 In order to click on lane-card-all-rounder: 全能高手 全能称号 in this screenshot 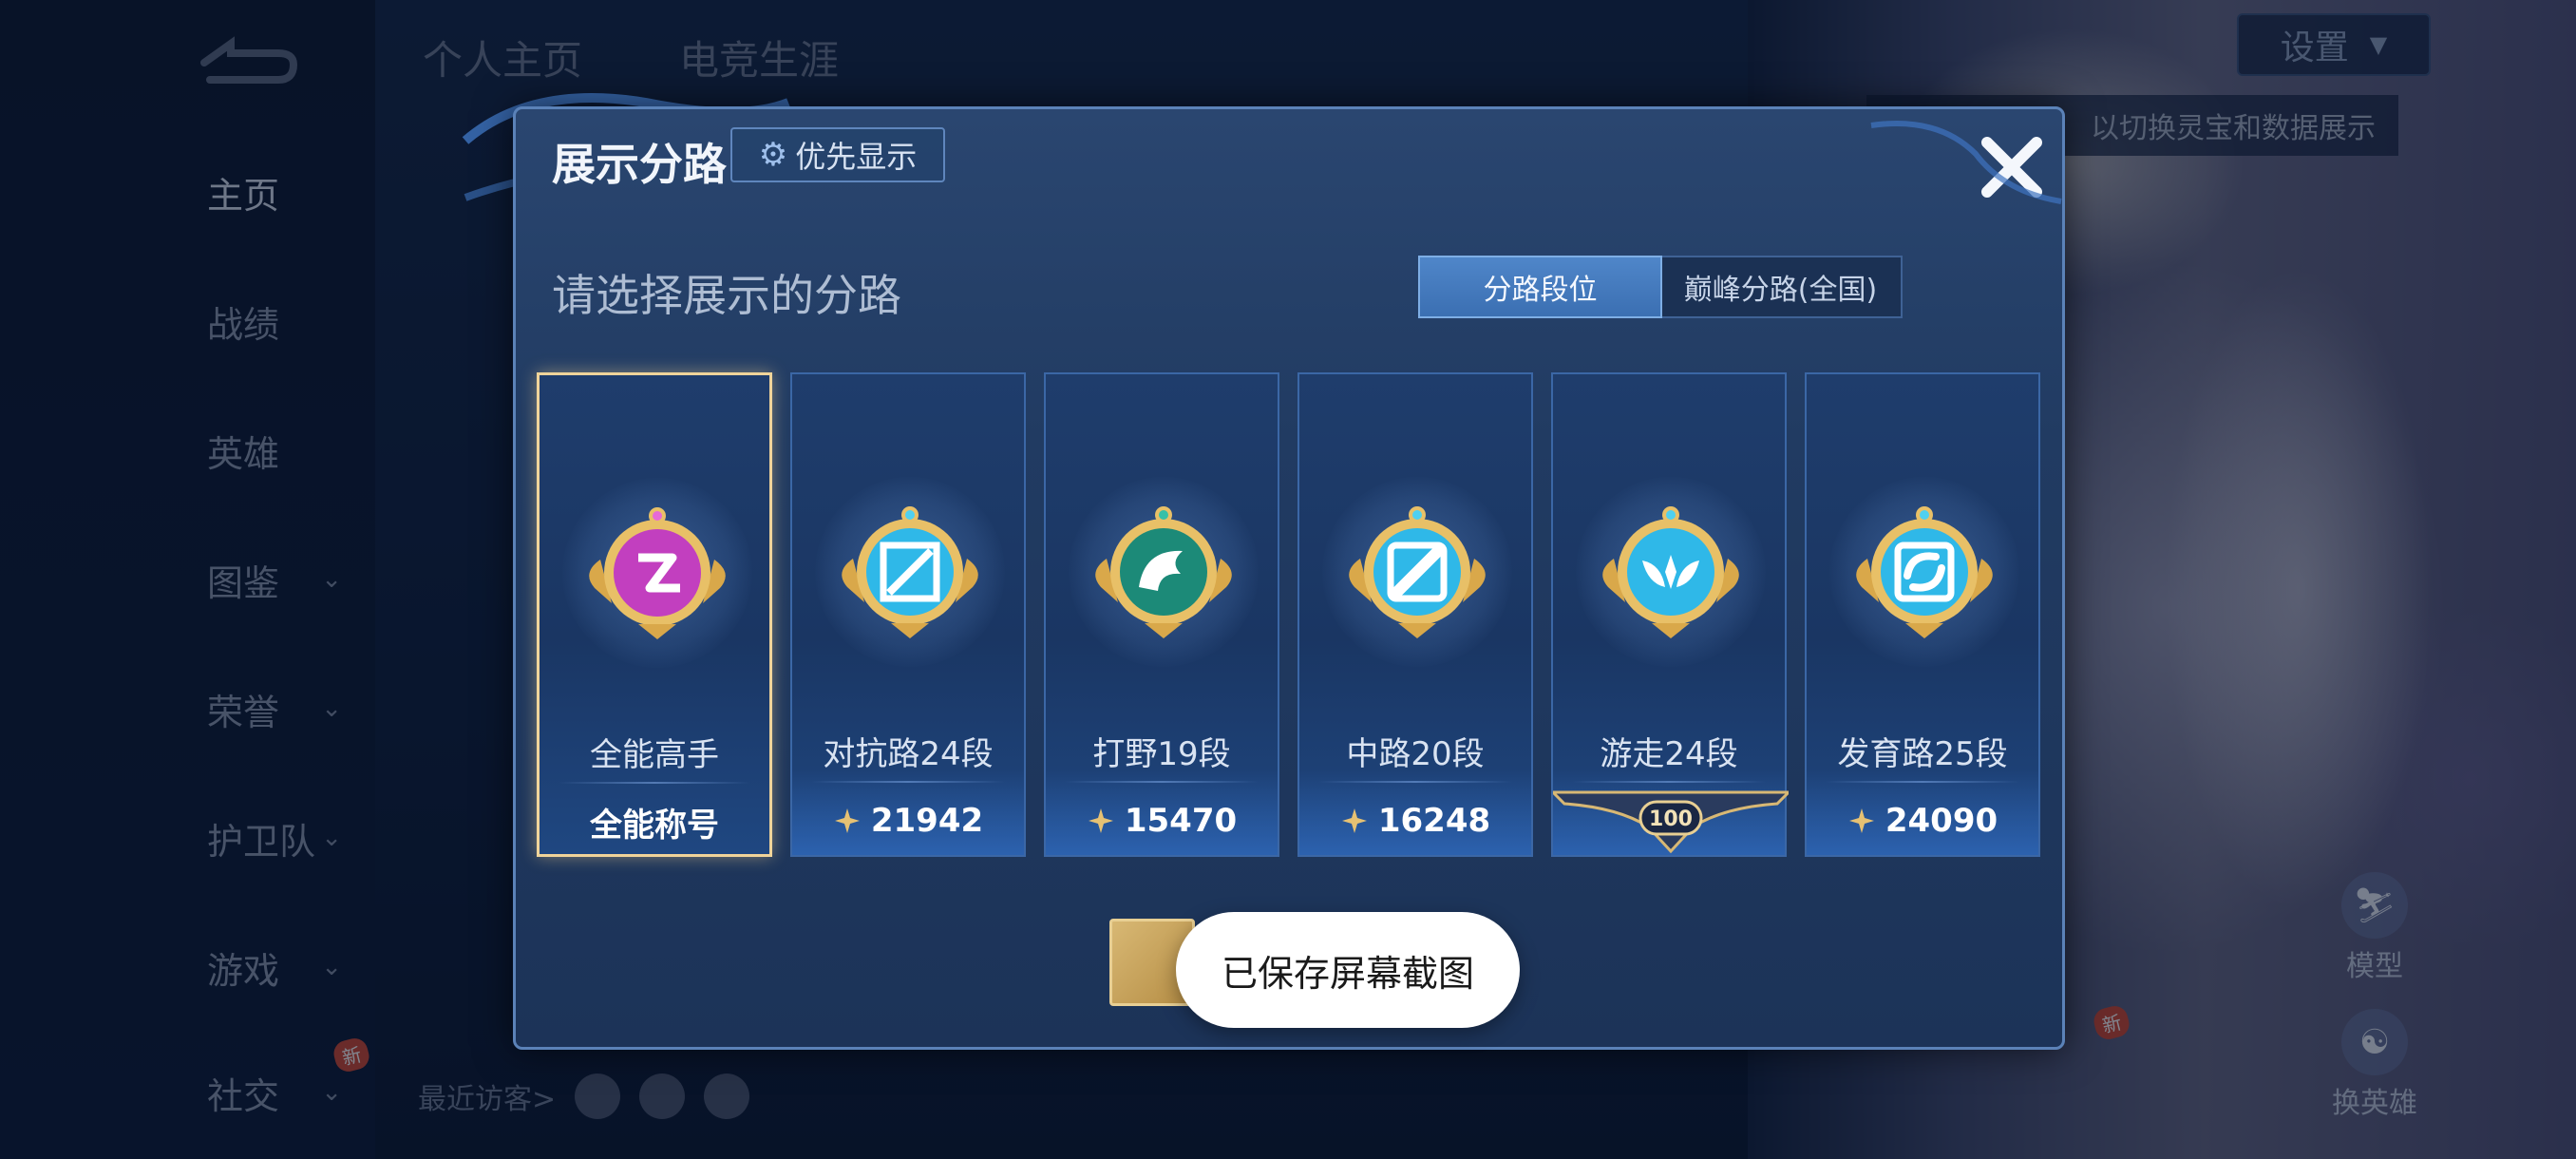, I will do `click(654, 614)`.